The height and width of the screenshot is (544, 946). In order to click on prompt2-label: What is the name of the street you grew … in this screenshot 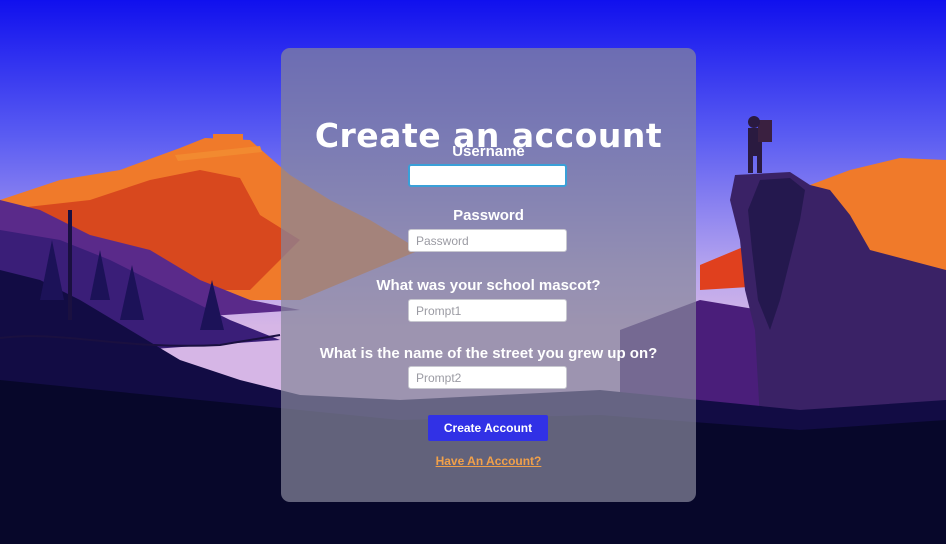, I will do `click(488, 353)`.